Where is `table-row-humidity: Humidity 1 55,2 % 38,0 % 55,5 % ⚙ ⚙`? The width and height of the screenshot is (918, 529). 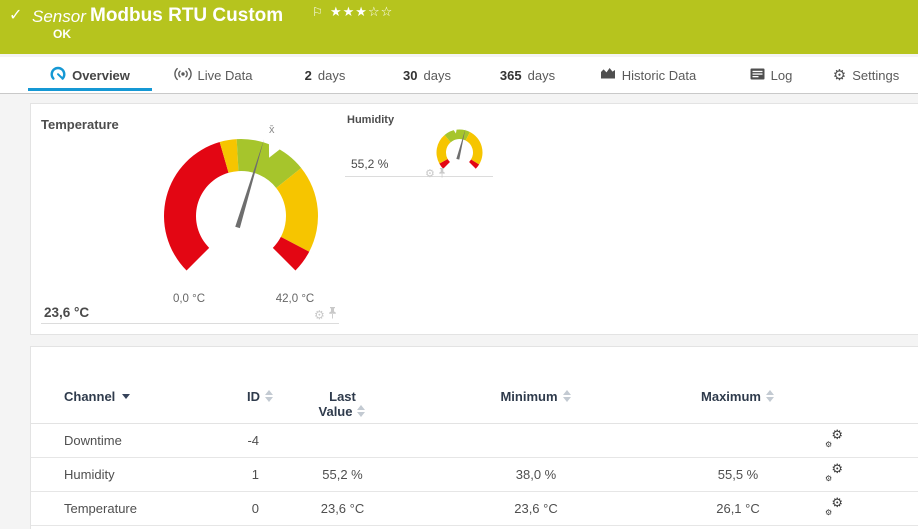
table-row-humidity: Humidity 1 55,2 % 38,0 % 55,5 % ⚙ ⚙ is located at coordinates (474, 475).